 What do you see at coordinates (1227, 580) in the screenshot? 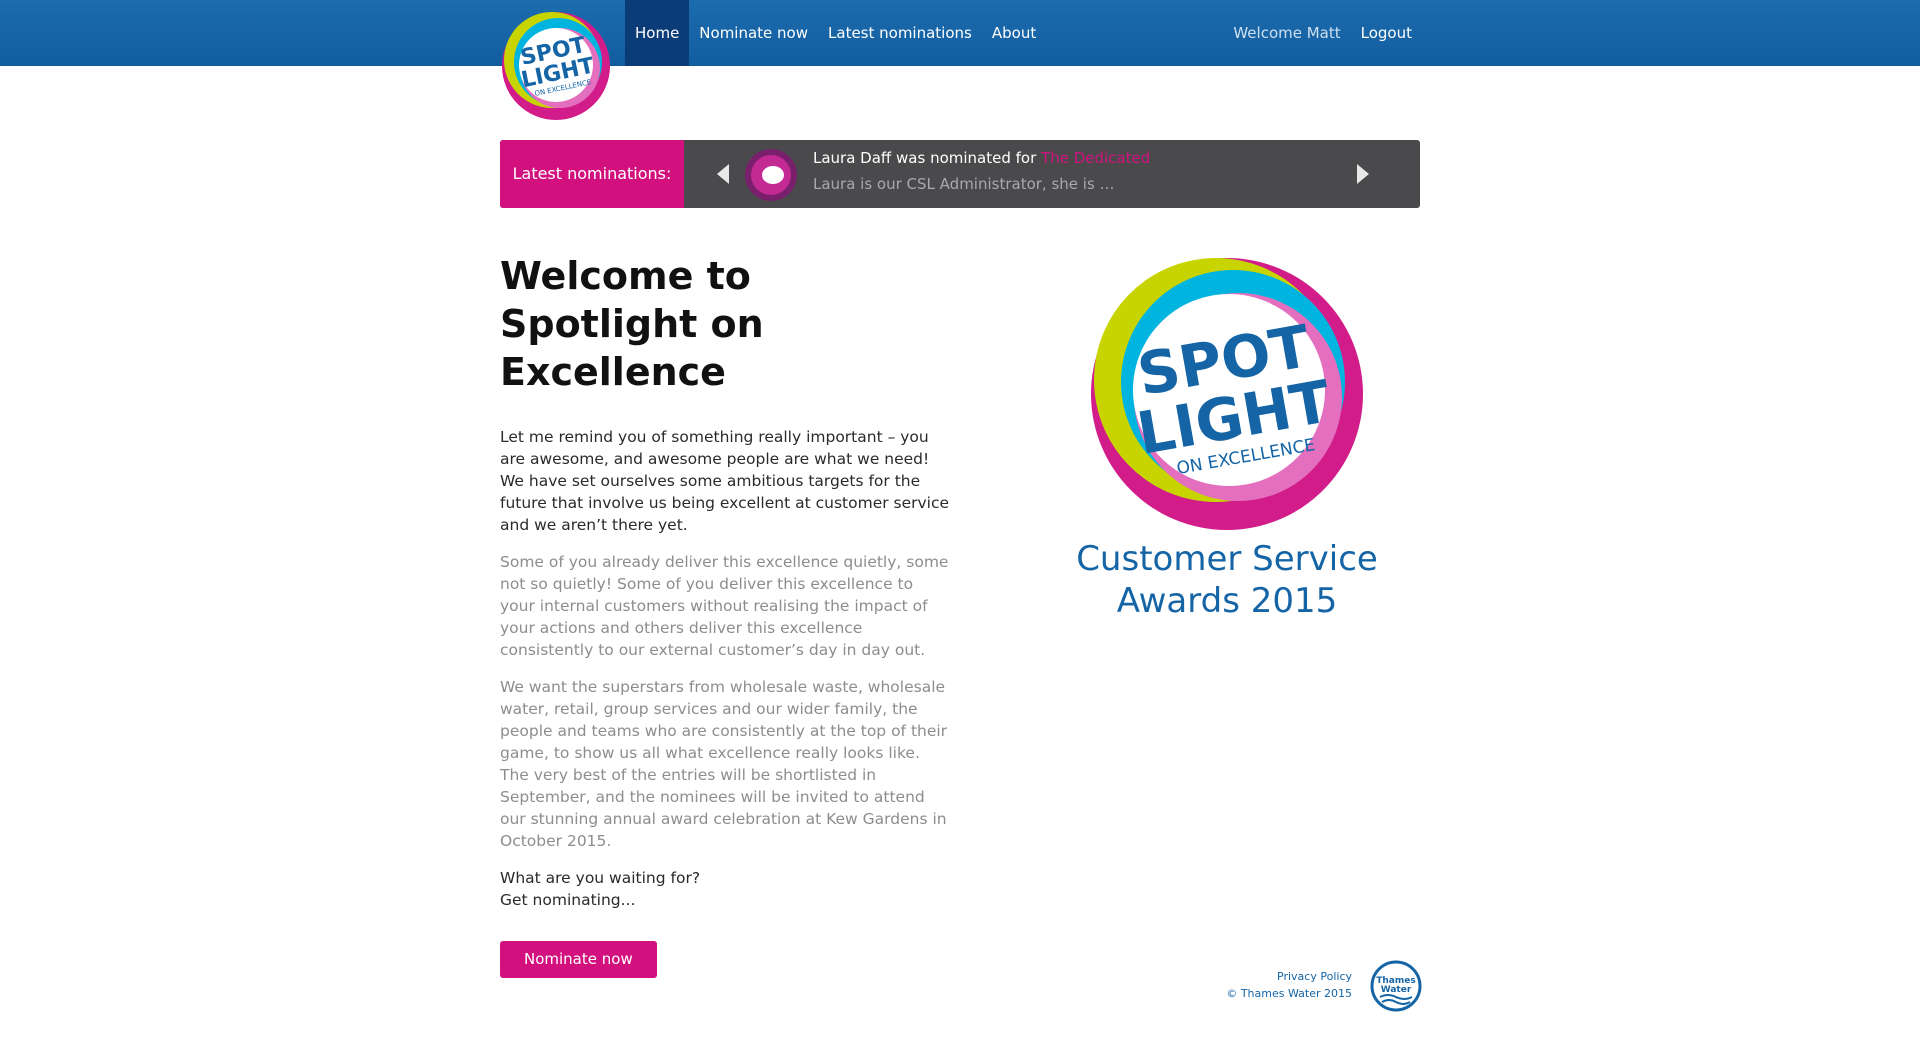
I see `awards-caption: Customer Service Awards 2015` at bounding box center [1227, 580].